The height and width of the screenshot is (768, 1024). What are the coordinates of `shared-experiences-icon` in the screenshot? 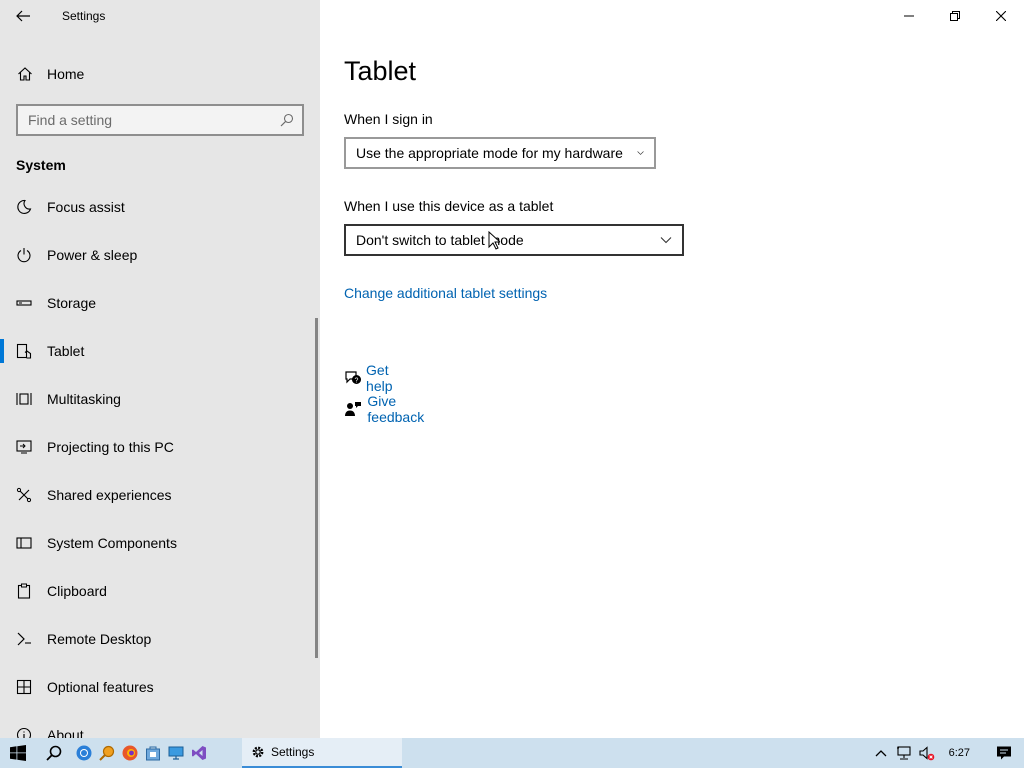 It's located at (23, 495).